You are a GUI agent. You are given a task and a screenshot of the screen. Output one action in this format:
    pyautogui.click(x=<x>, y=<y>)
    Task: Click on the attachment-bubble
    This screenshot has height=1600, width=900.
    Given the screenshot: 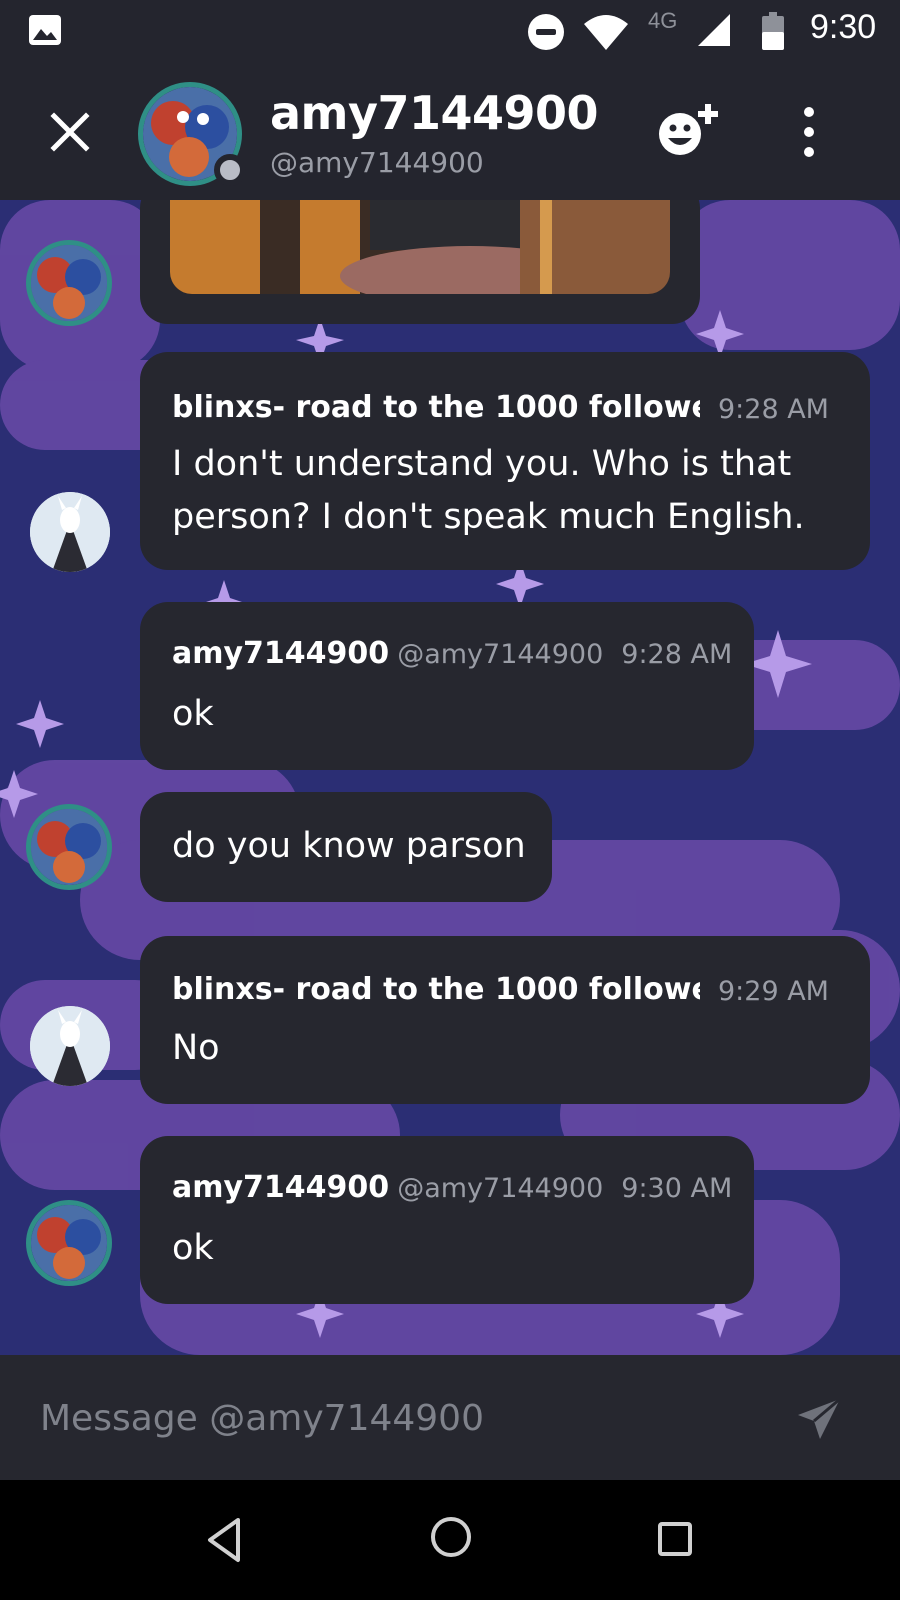 What is the action you would take?
    pyautogui.click(x=420, y=262)
    